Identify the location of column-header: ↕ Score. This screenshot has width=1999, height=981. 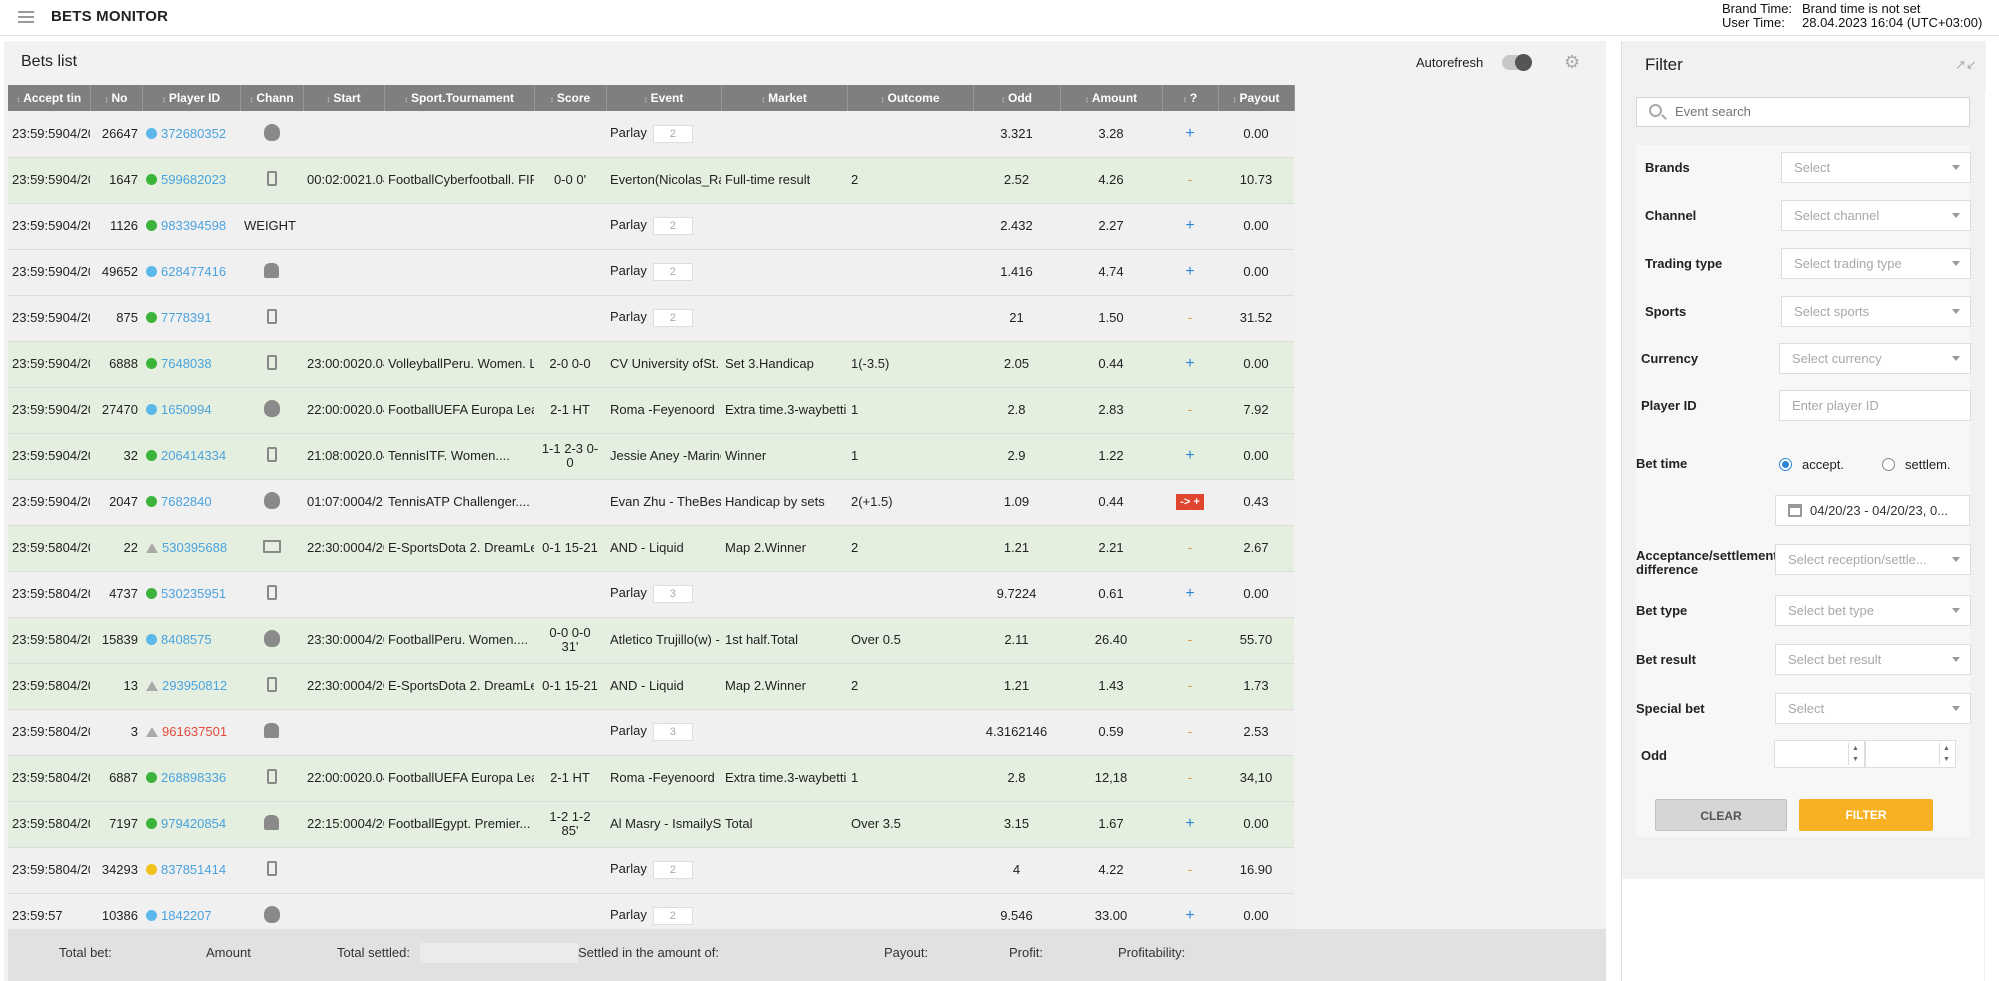
(570, 98).